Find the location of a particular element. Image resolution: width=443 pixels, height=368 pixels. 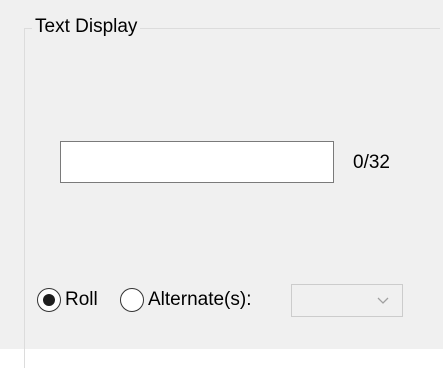

radio-dot-icon is located at coordinates (49, 300).